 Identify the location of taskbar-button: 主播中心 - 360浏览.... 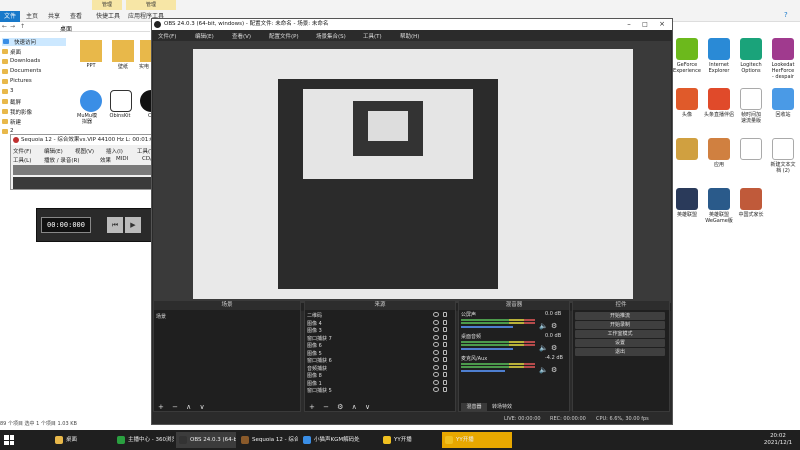
(144, 440).